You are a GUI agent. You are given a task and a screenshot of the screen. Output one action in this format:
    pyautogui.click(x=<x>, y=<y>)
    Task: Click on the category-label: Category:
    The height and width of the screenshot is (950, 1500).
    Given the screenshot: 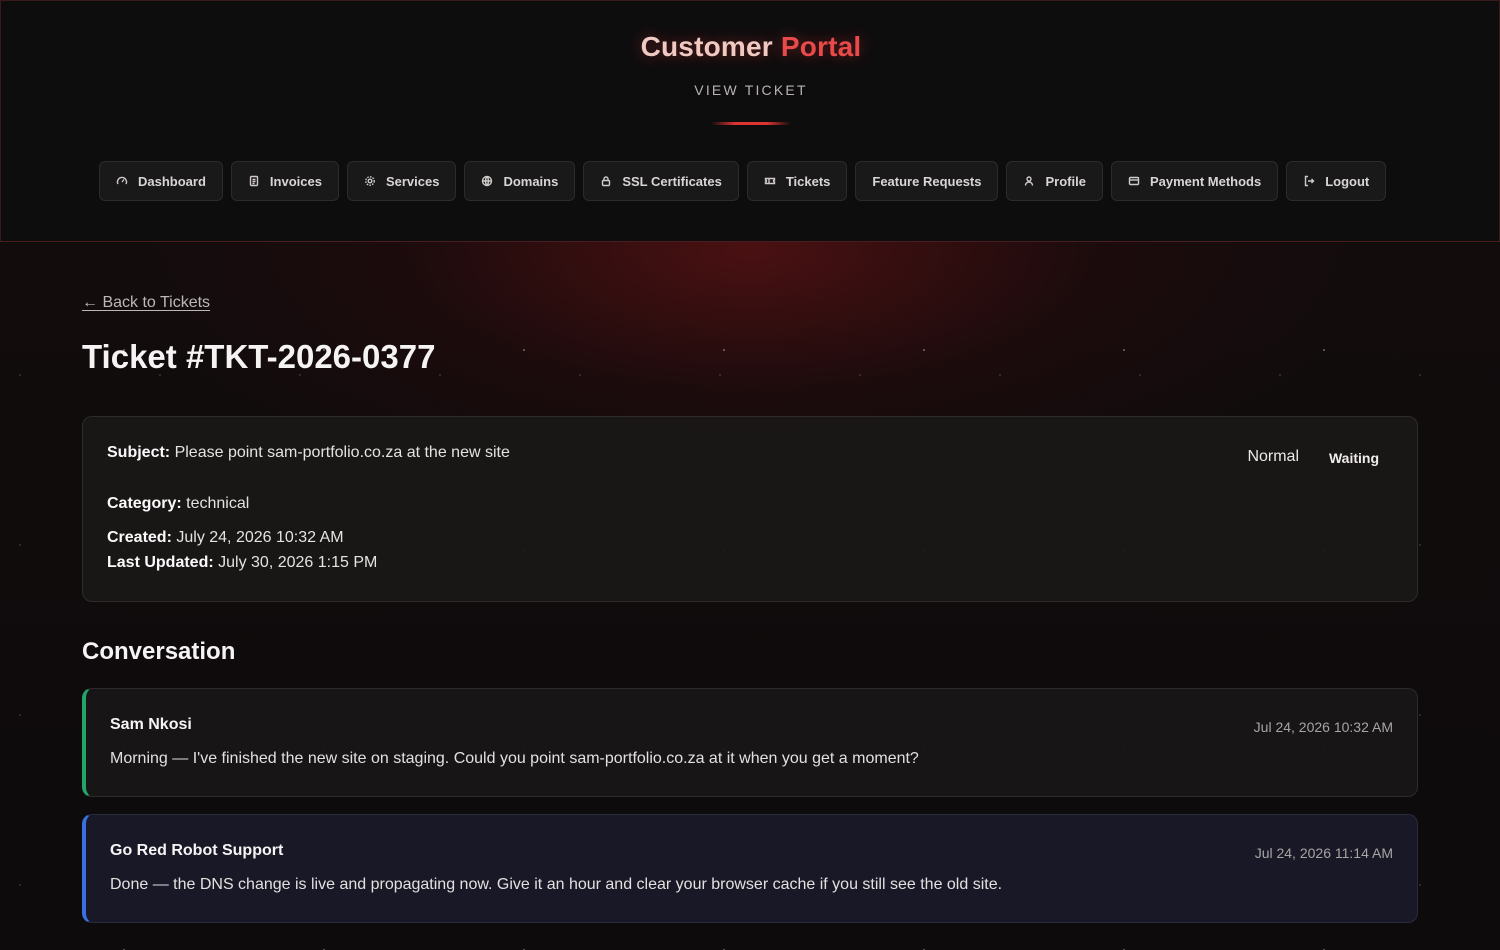 What is the action you would take?
    pyautogui.click(x=144, y=503)
    